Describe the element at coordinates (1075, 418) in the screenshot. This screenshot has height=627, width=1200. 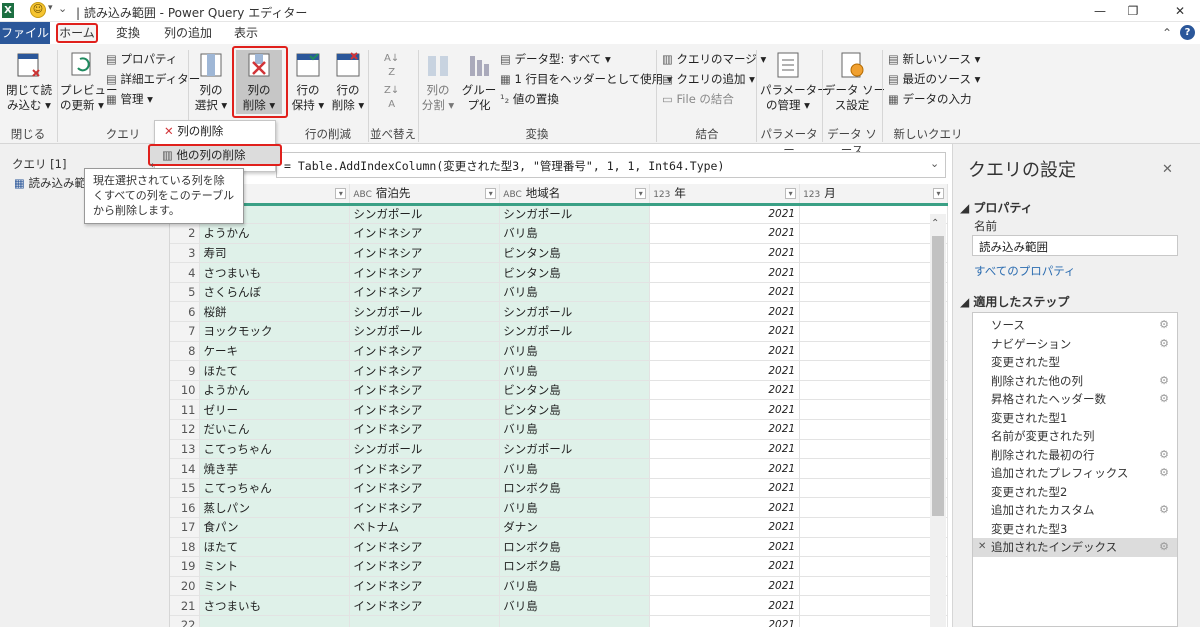
I see `applied-step: 変更された型1` at that location.